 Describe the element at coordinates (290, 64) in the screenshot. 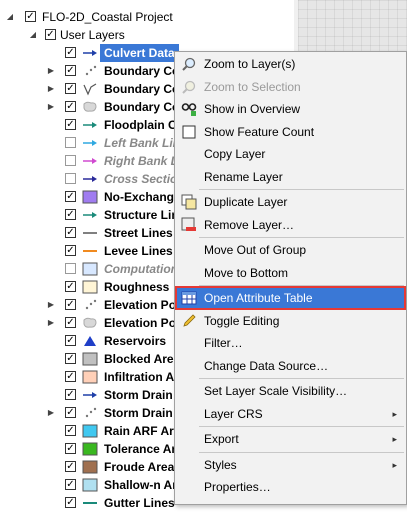

I see `menu-item-zoom-to-layer-s: Zoom to Layer(s)` at that location.